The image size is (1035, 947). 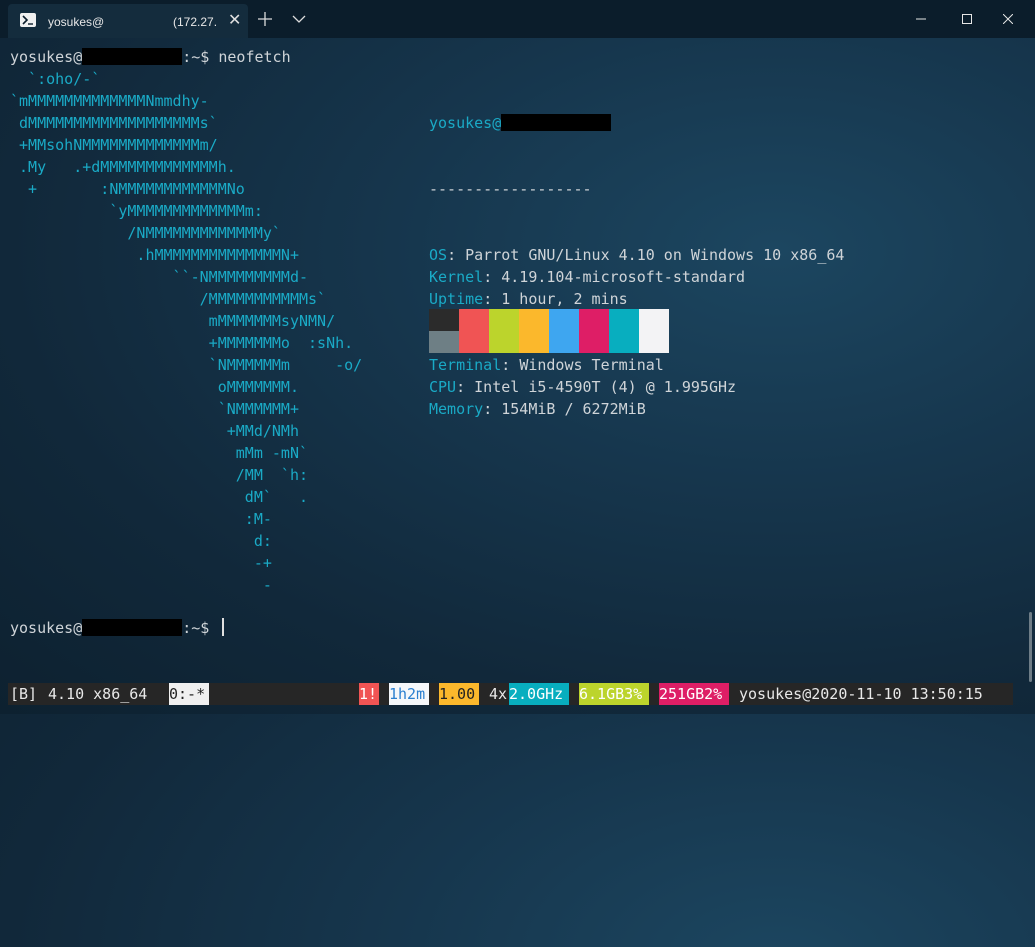 What do you see at coordinates (186, 365) in the screenshot?
I see `logo-line: `NMMMMMMm -o/` at bounding box center [186, 365].